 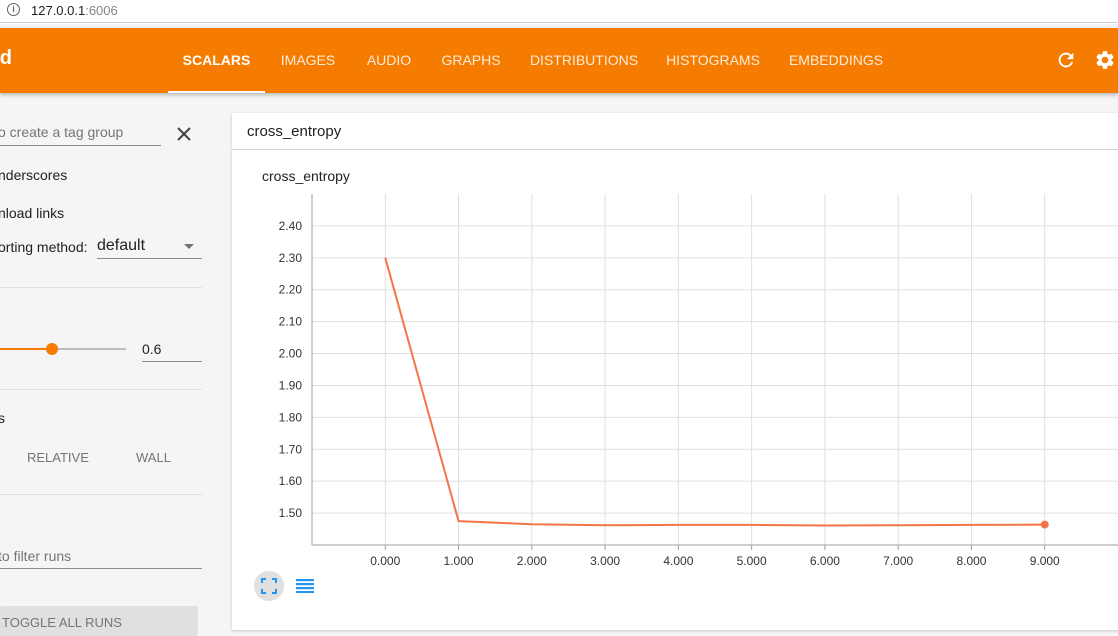 What do you see at coordinates (1044, 524) in the screenshot?
I see `series-end-point` at bounding box center [1044, 524].